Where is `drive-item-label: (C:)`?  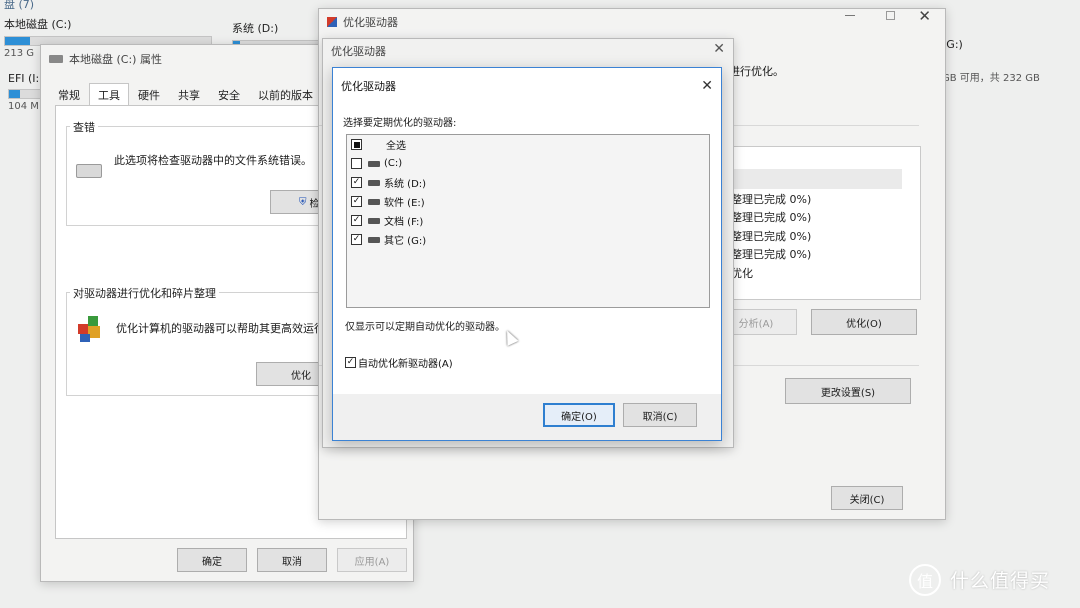
drive-item-label: (C:) is located at coordinates (393, 163).